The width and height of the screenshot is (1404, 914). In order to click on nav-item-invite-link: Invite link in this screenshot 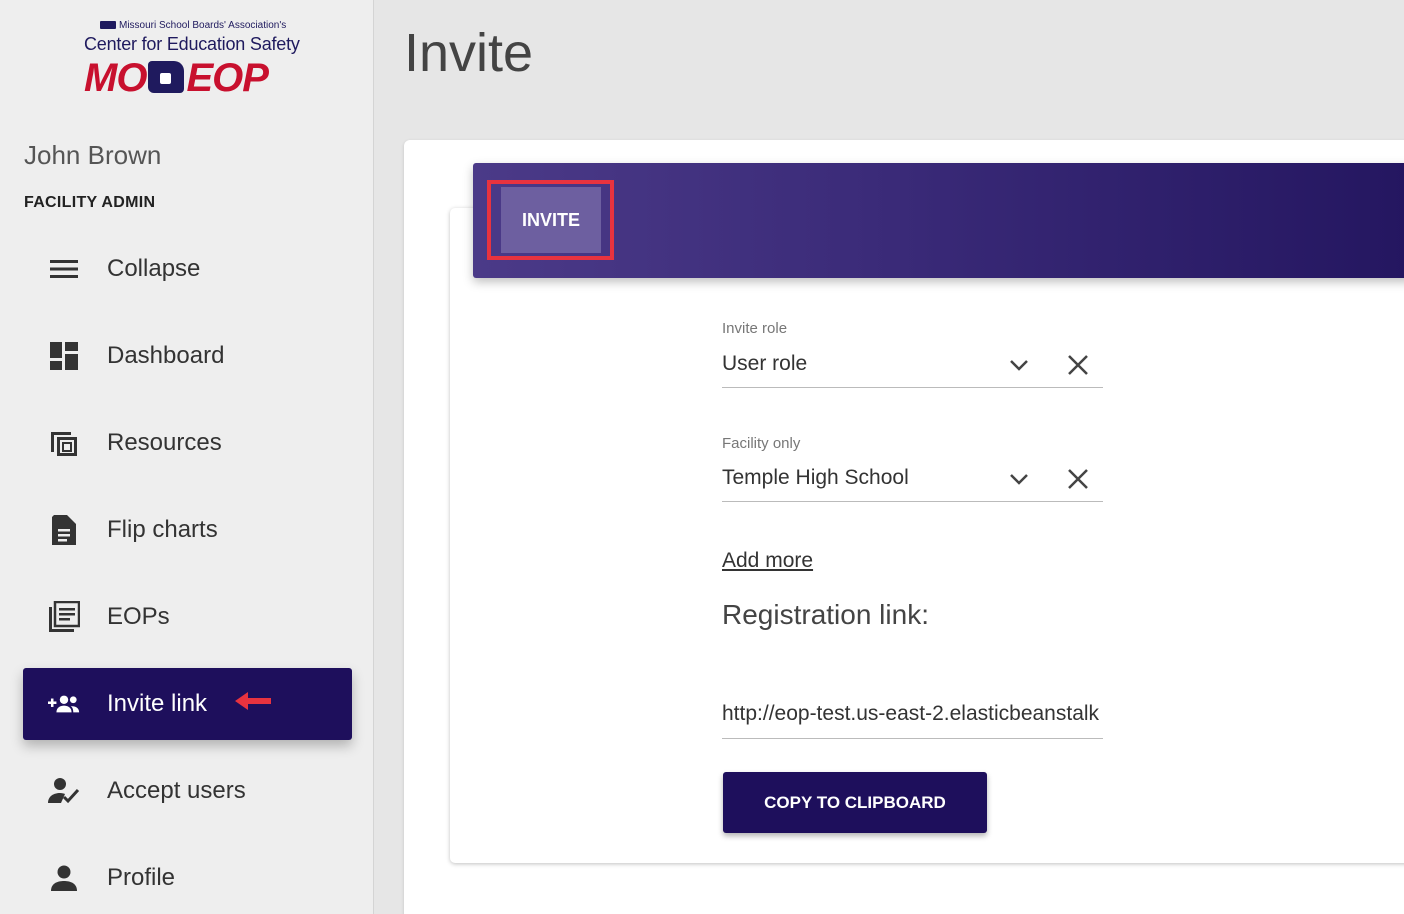, I will do `click(187, 704)`.